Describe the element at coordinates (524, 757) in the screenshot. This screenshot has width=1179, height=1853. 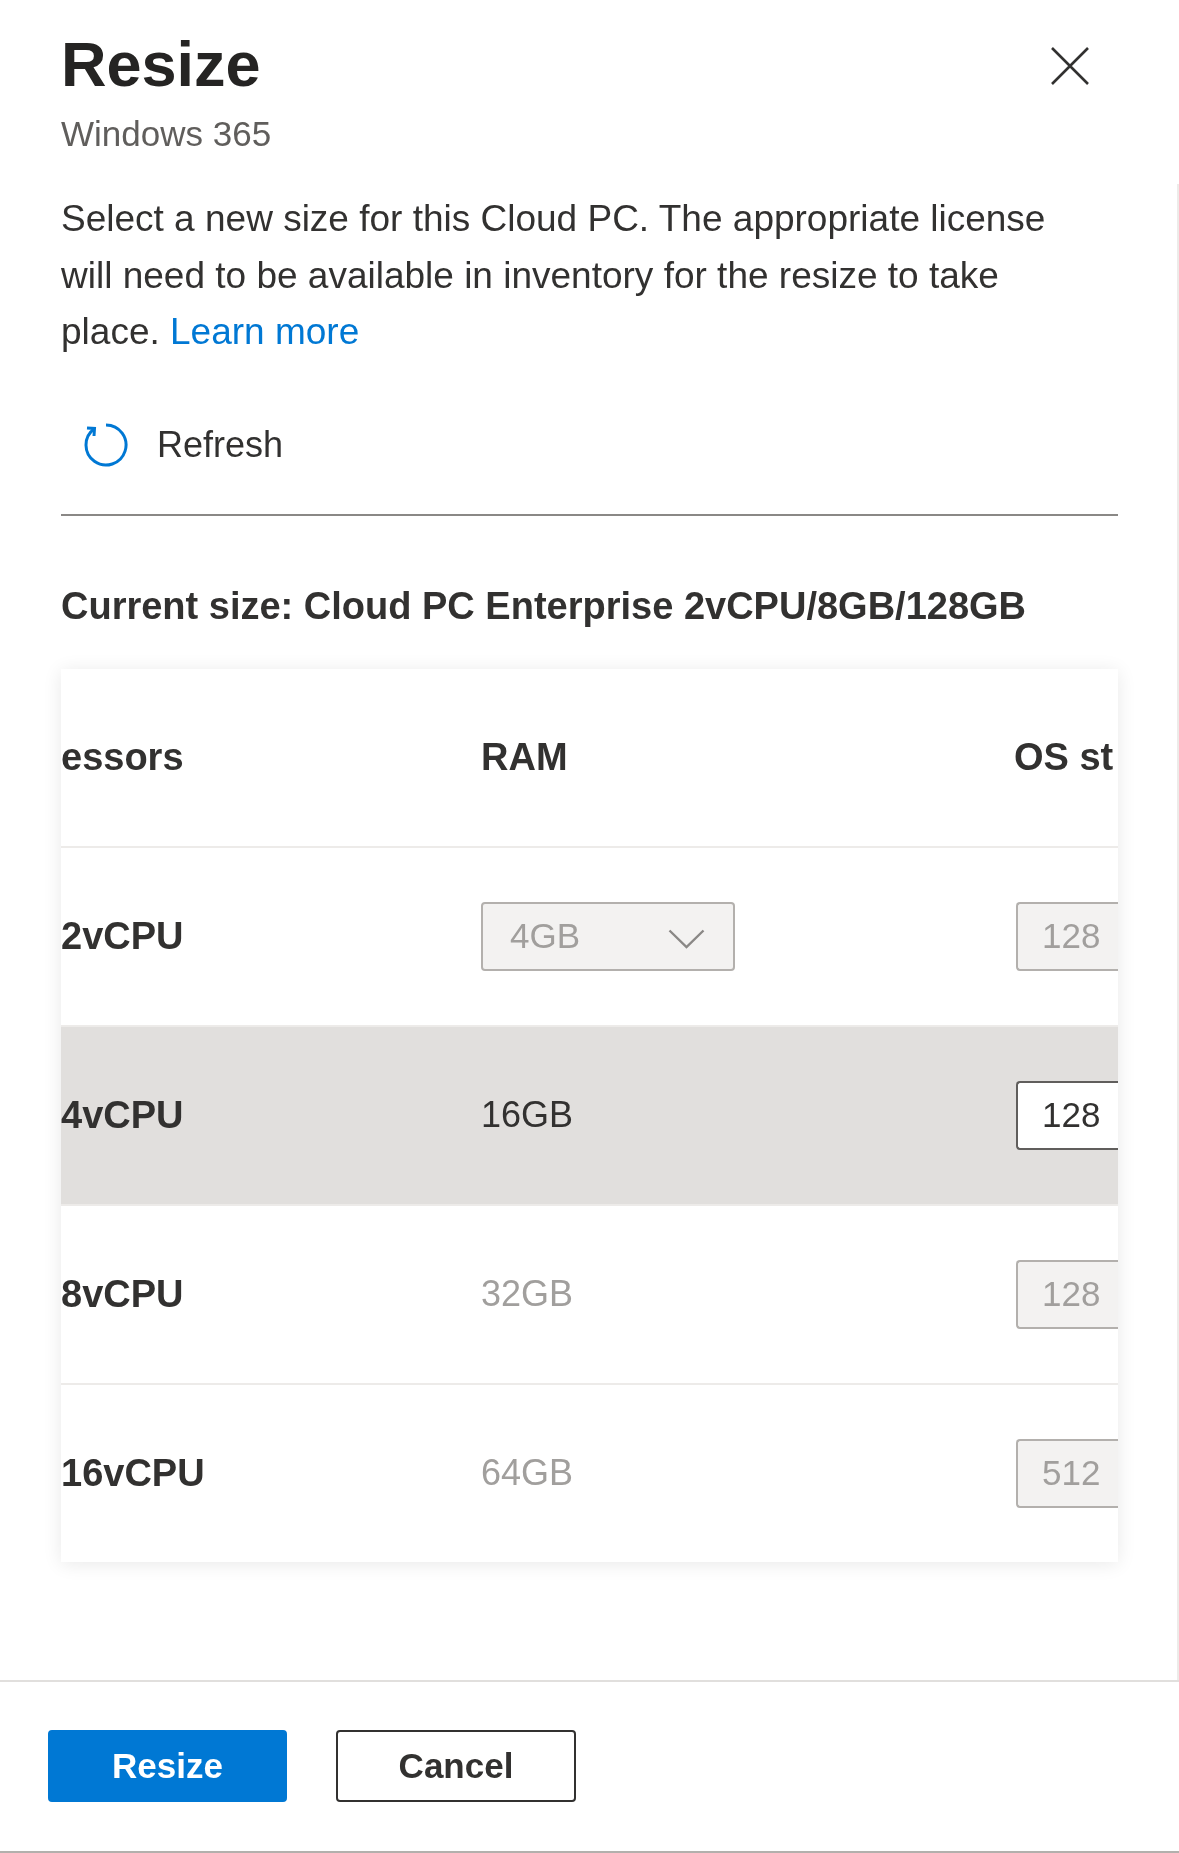
I see `column-header: RAM` at that location.